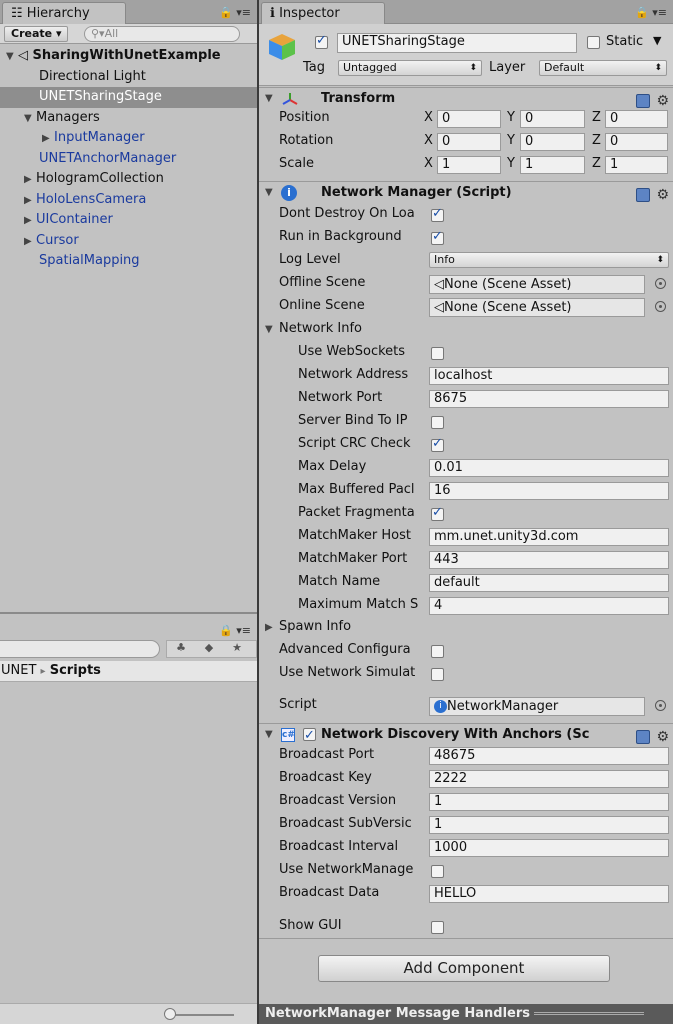 This screenshot has width=673, height=1024. Describe the element at coordinates (549, 894) in the screenshot. I see `broadcast-data-field: HELLO` at that location.